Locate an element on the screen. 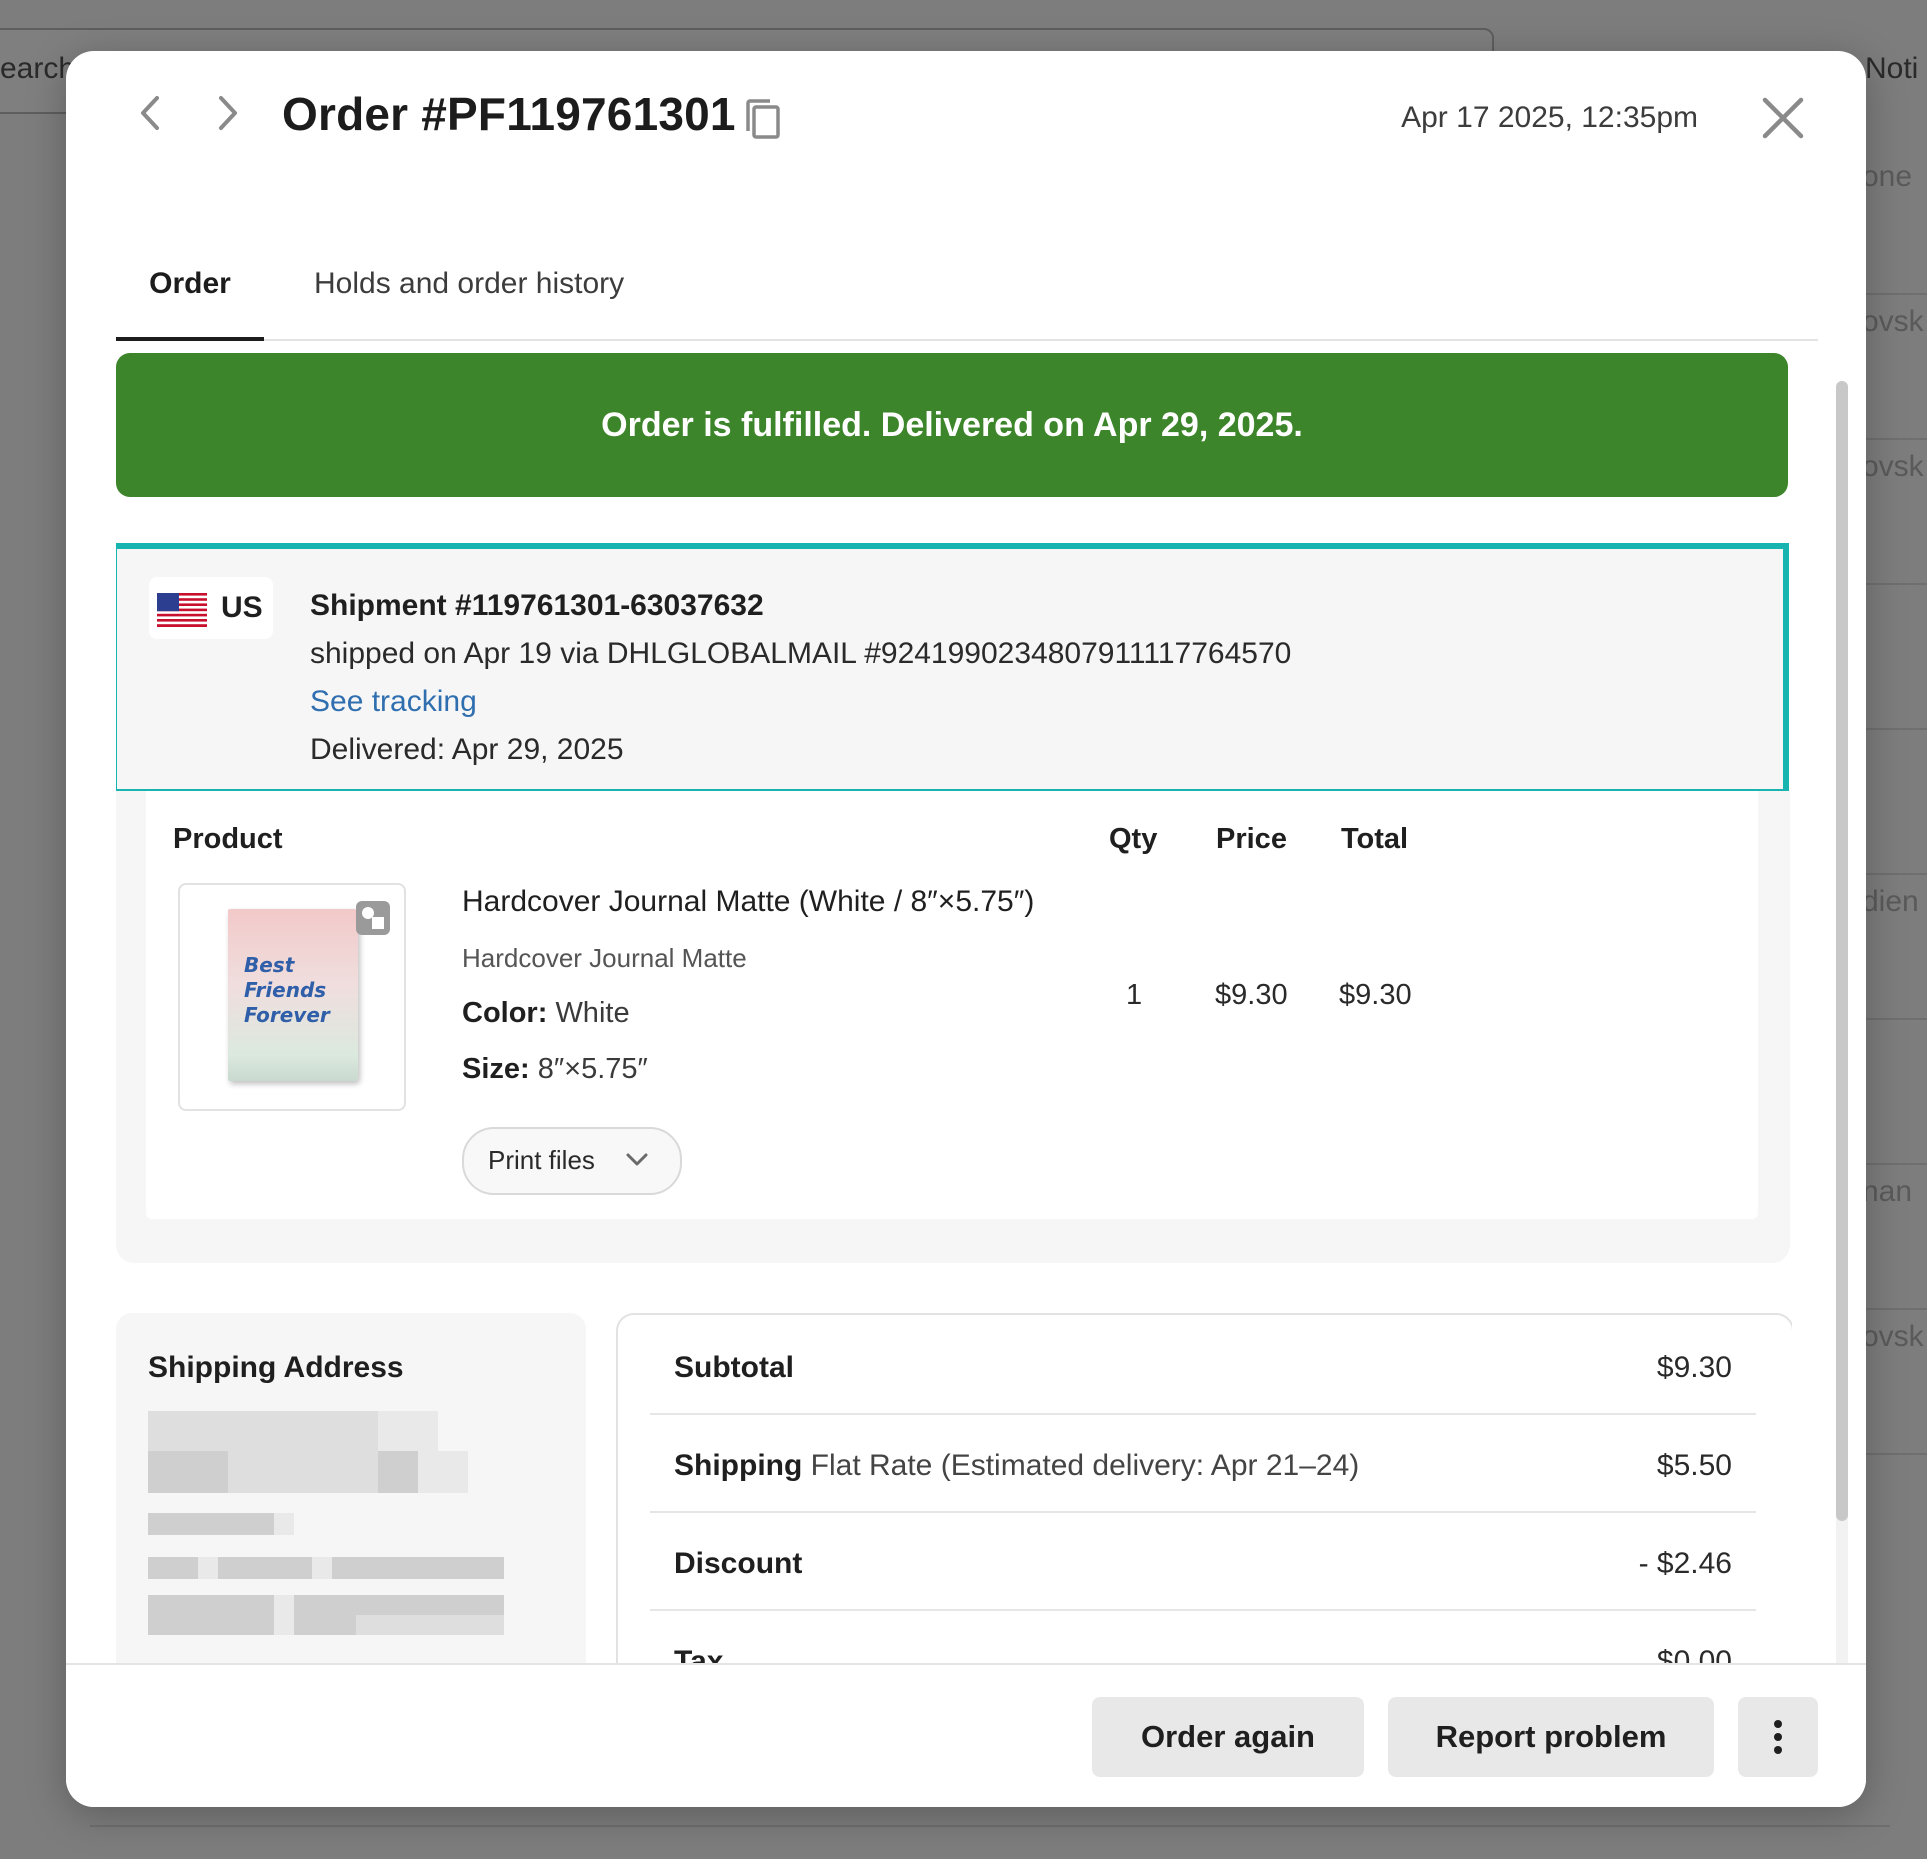 The height and width of the screenshot is (1859, 1927). subtotal-row: Subtotal $9.30 is located at coordinates (1203, 1365).